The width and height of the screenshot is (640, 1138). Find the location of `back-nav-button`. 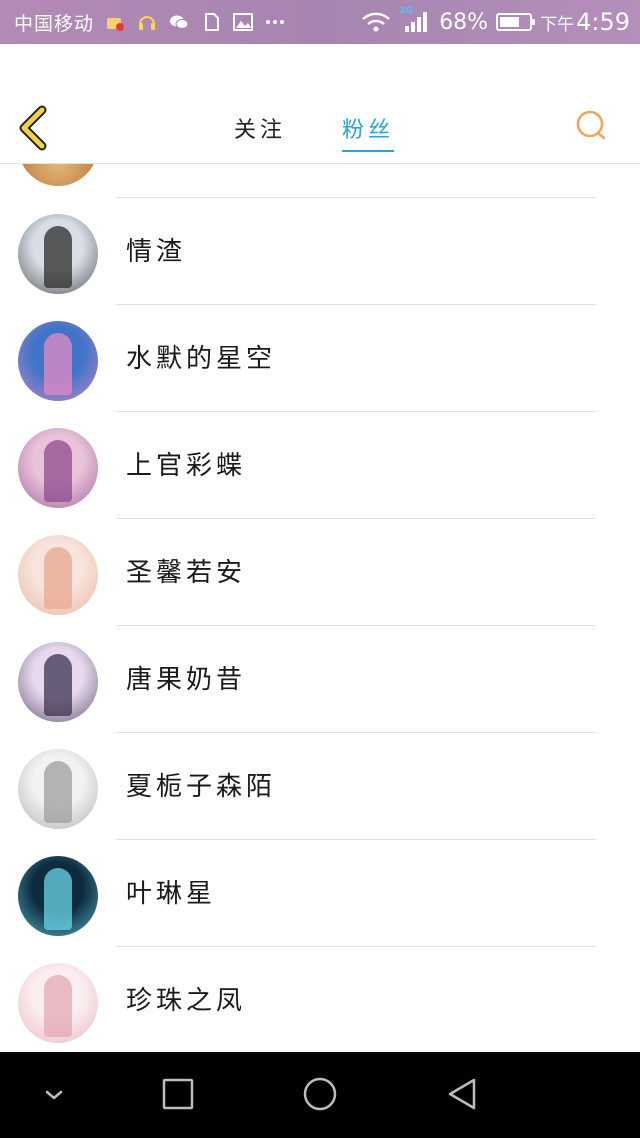

back-nav-button is located at coordinates (462, 1094).